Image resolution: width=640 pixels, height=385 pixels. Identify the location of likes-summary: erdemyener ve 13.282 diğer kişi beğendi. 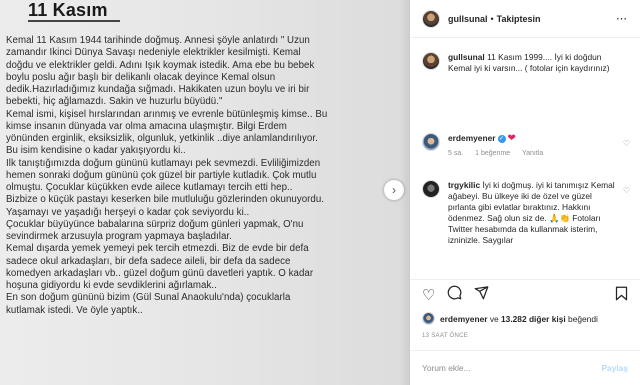
(510, 318).